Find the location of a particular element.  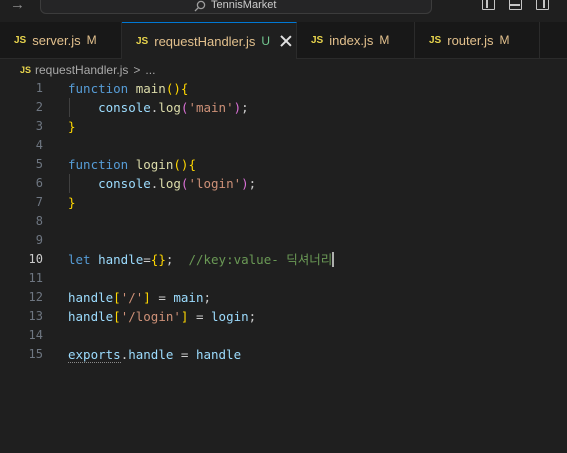

line-number: 14 is located at coordinates (35, 335).